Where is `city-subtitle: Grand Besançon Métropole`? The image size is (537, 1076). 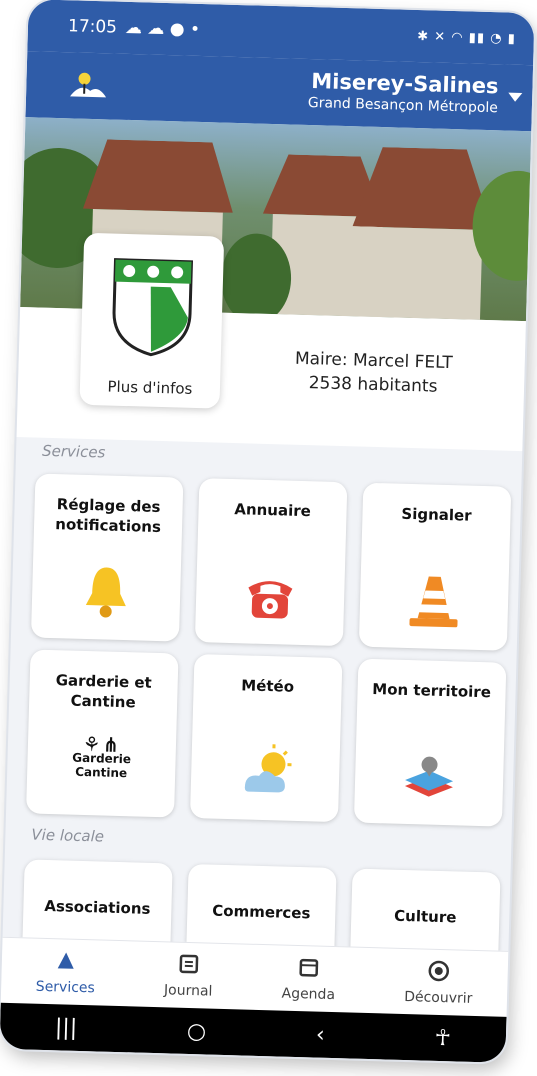 city-subtitle: Grand Besançon Métropole is located at coordinates (403, 105).